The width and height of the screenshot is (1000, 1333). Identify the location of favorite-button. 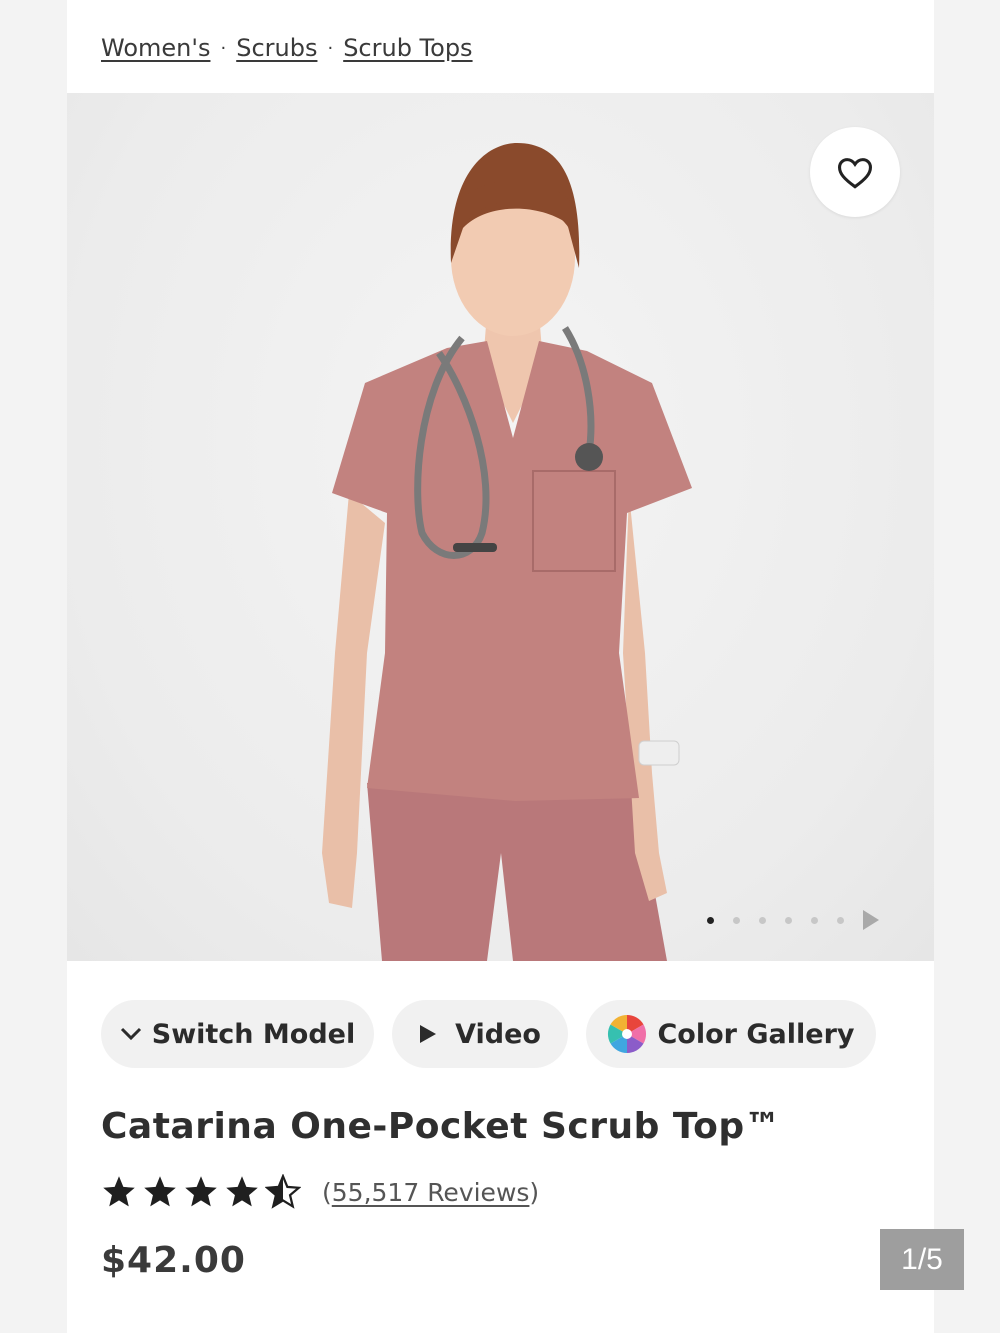
(855, 172).